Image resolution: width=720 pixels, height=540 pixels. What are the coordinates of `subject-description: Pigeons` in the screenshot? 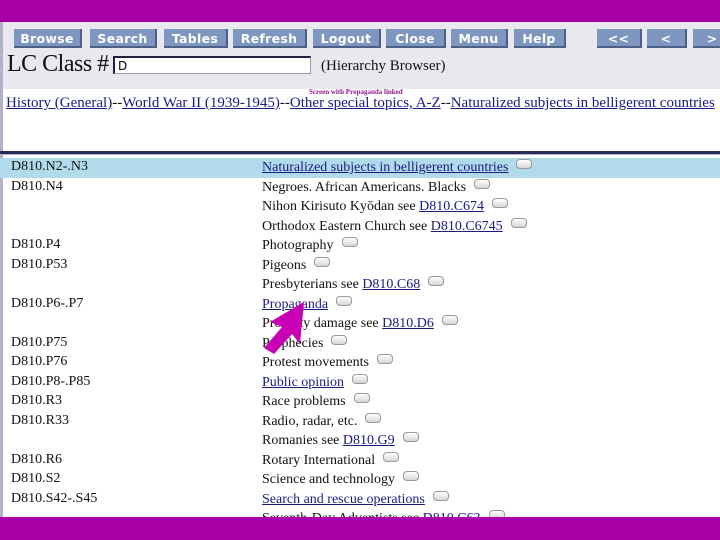 It's located at (296, 265).